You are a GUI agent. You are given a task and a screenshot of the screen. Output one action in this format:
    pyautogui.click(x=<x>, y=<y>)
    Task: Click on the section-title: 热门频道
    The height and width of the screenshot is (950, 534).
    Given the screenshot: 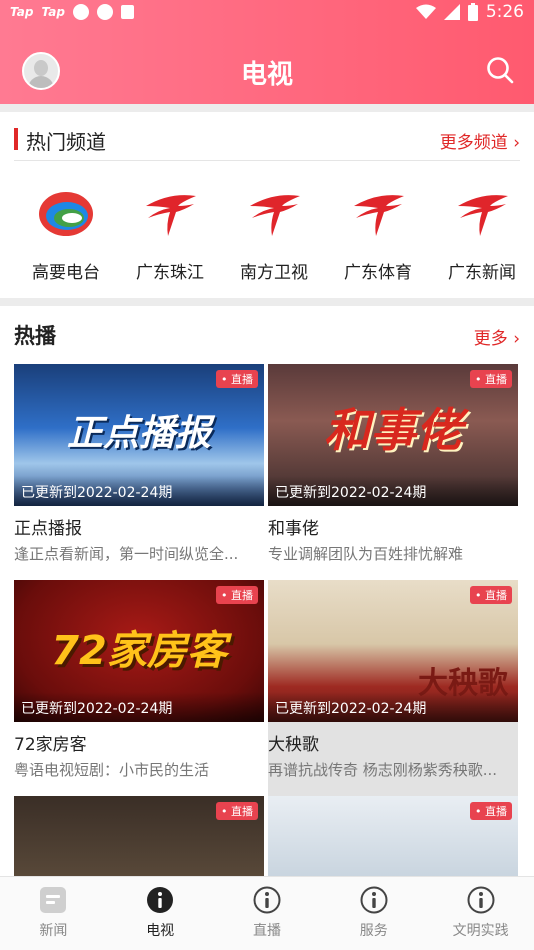 What is the action you would take?
    pyautogui.click(x=66, y=142)
    